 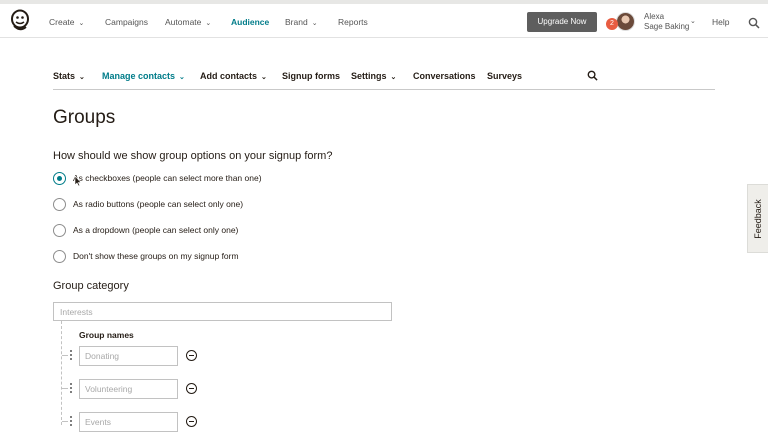 I want to click on mouse-cursor-icon, so click(x=78, y=181).